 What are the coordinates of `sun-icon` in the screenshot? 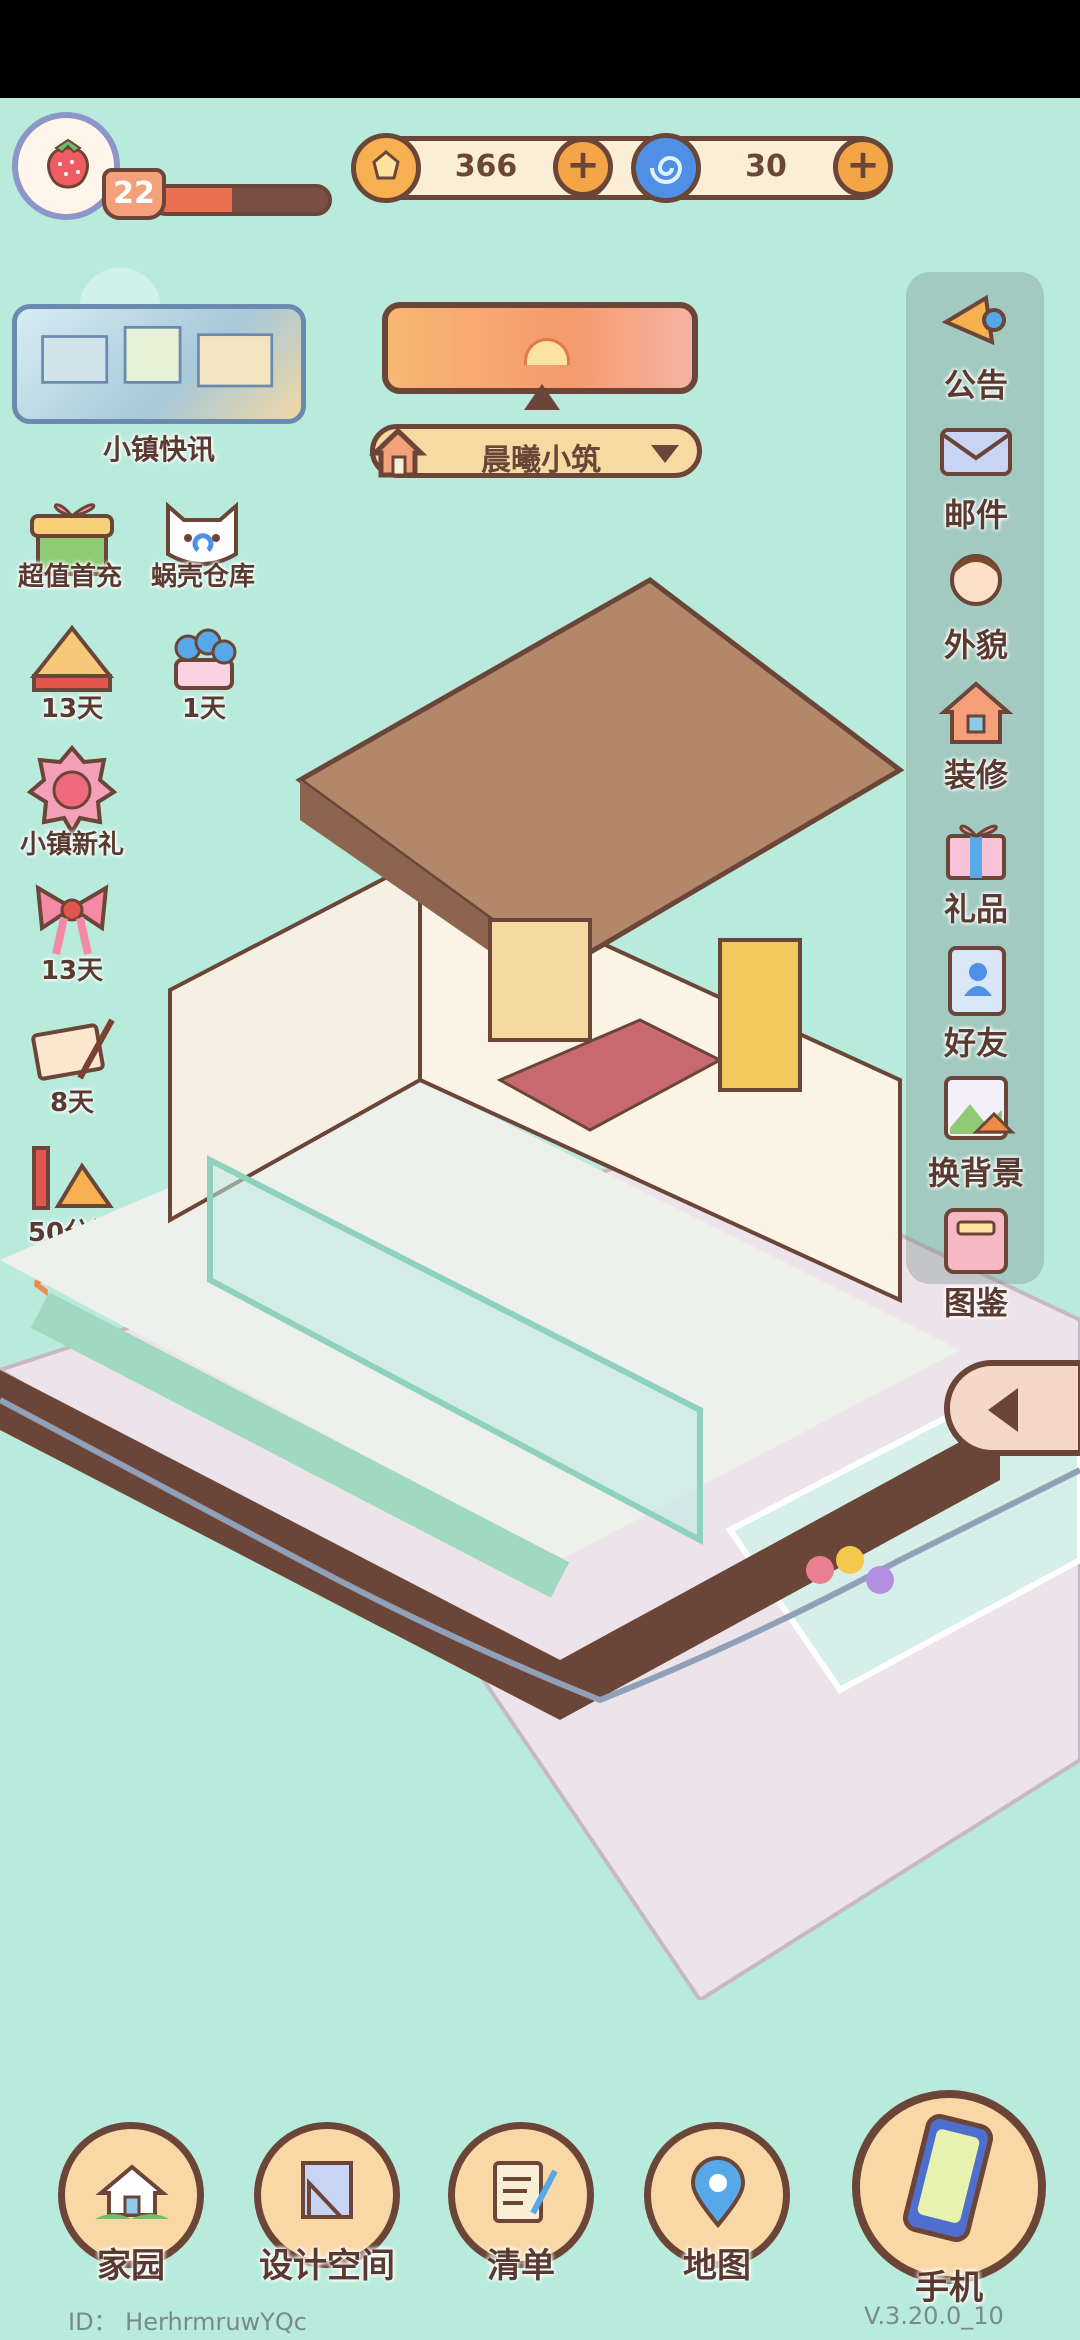 It's located at (547, 351).